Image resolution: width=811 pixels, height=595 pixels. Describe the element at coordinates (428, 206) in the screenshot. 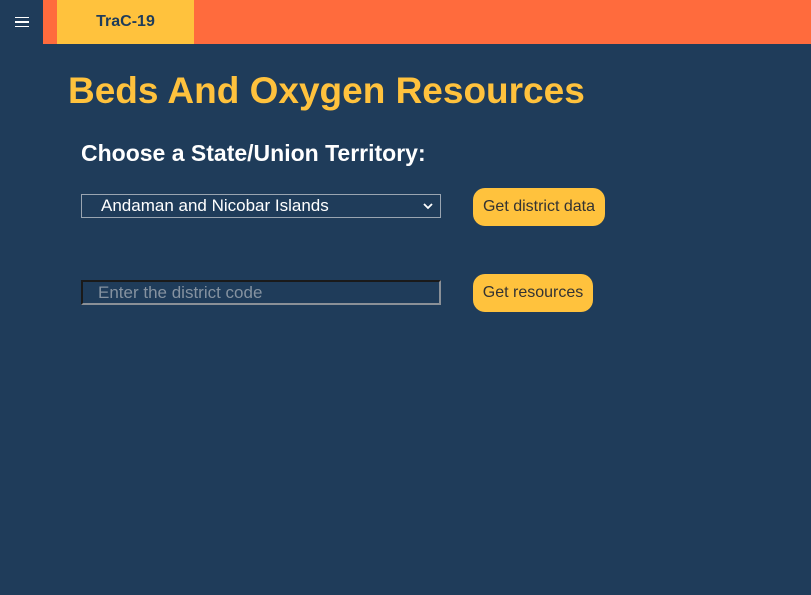

I see `chevron-down-icon` at that location.